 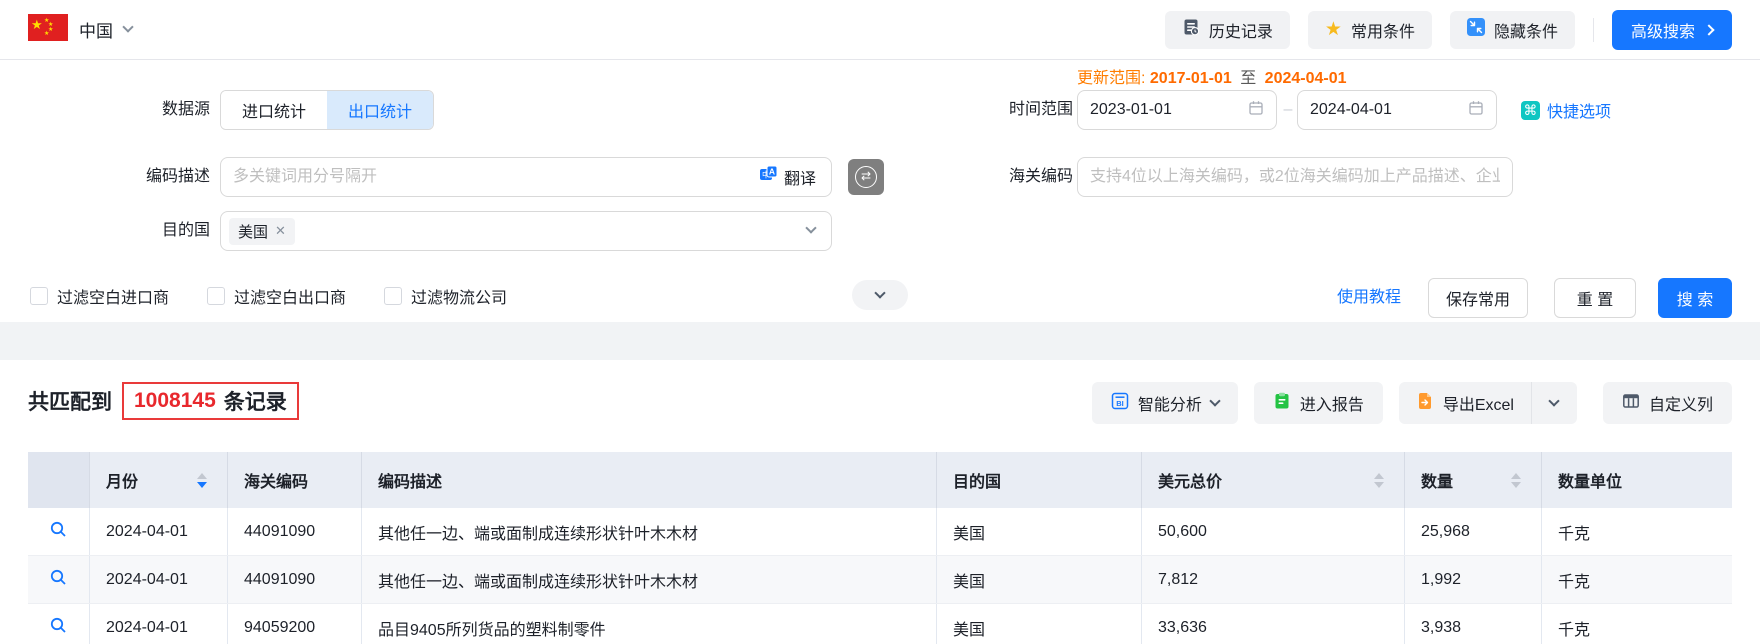 What do you see at coordinates (1437, 482) in the screenshot?
I see `header-quantity-label: 数量` at bounding box center [1437, 482].